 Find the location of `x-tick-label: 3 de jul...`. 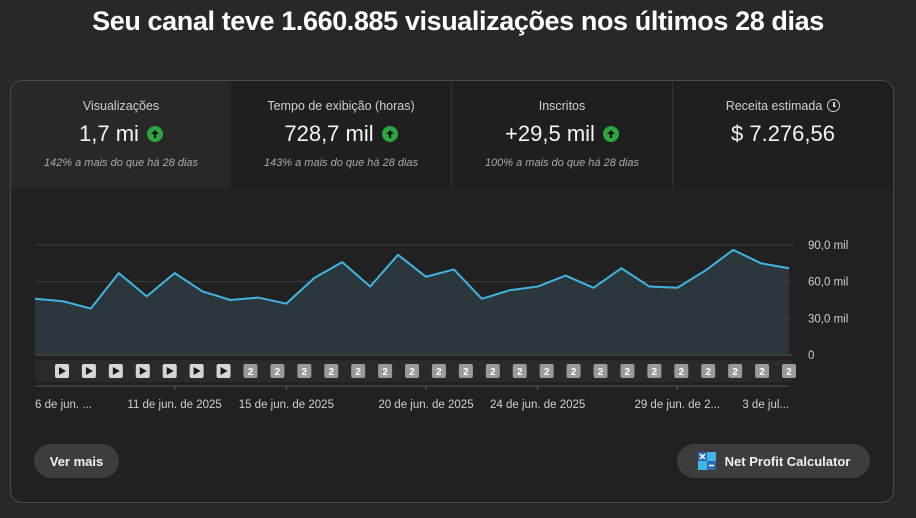

x-tick-label: 3 de jul... is located at coordinates (765, 405).